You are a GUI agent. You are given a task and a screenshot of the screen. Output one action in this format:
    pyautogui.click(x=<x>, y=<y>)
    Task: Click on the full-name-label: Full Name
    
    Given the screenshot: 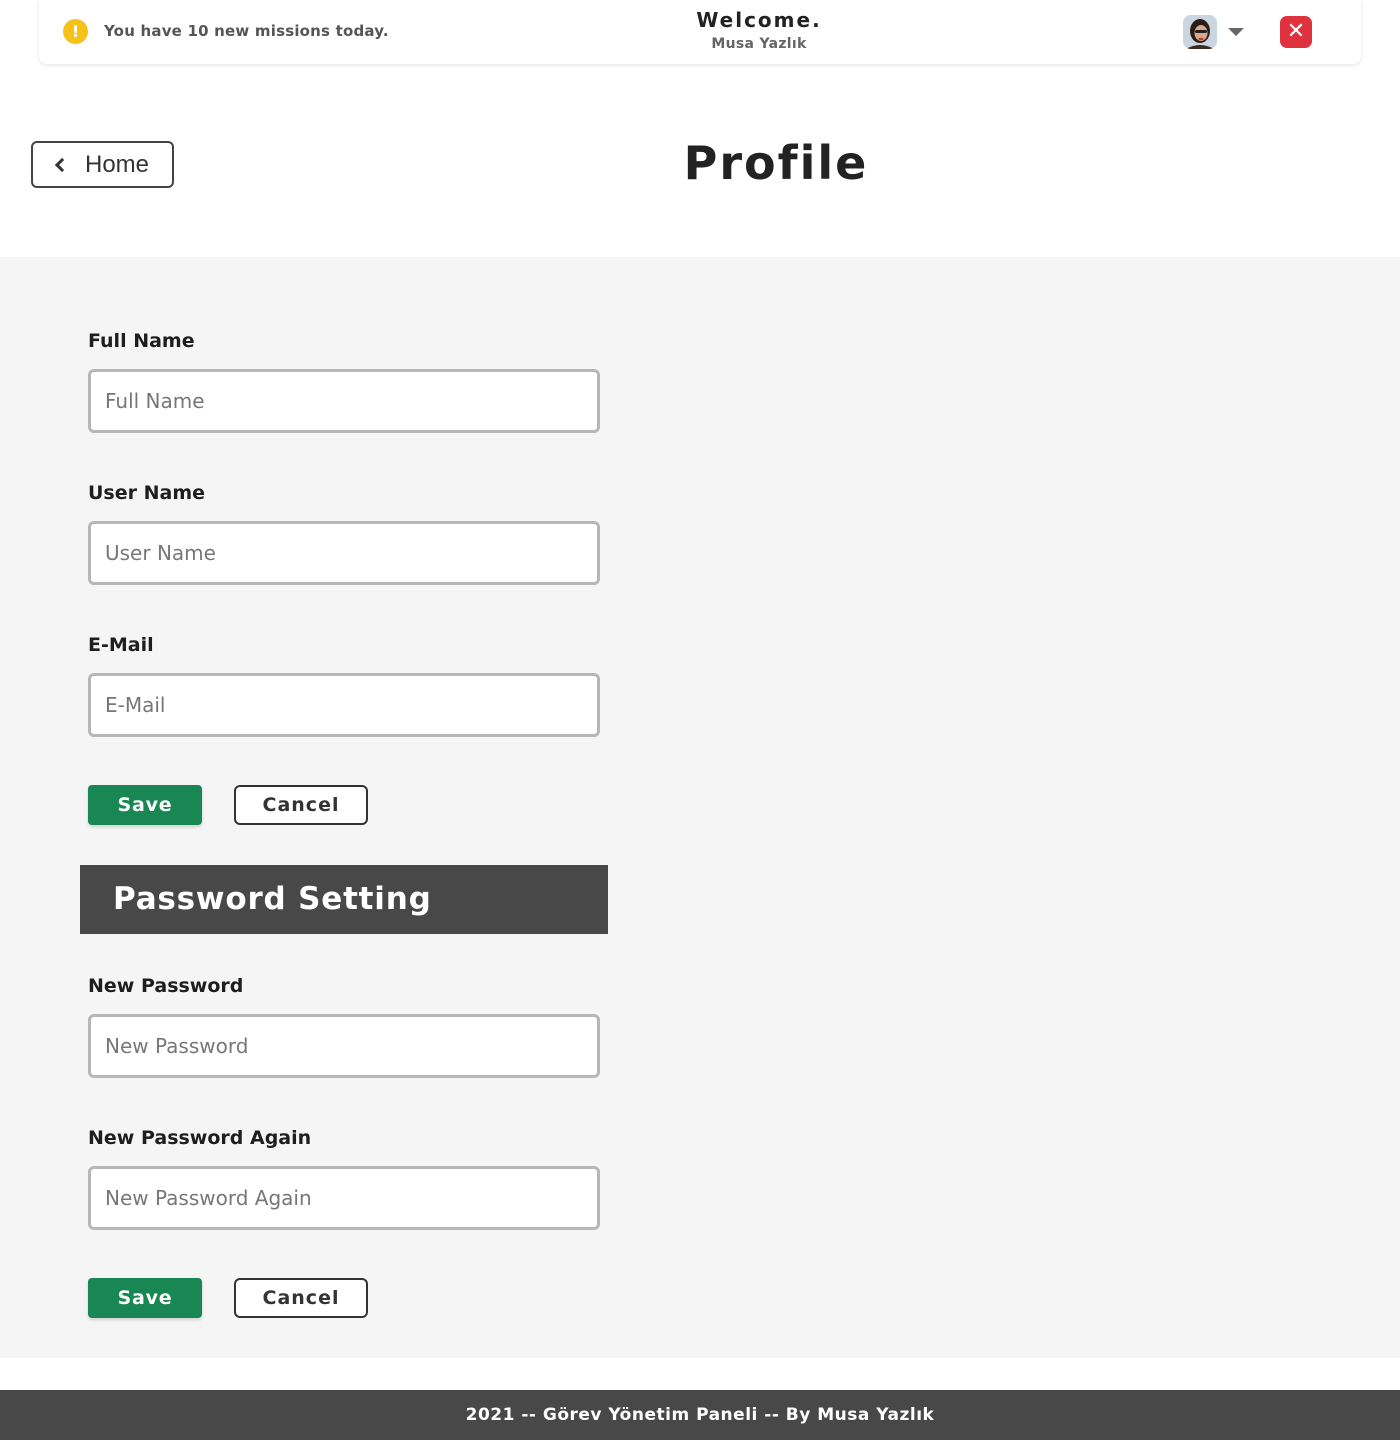 What is the action you would take?
    pyautogui.click(x=141, y=341)
    